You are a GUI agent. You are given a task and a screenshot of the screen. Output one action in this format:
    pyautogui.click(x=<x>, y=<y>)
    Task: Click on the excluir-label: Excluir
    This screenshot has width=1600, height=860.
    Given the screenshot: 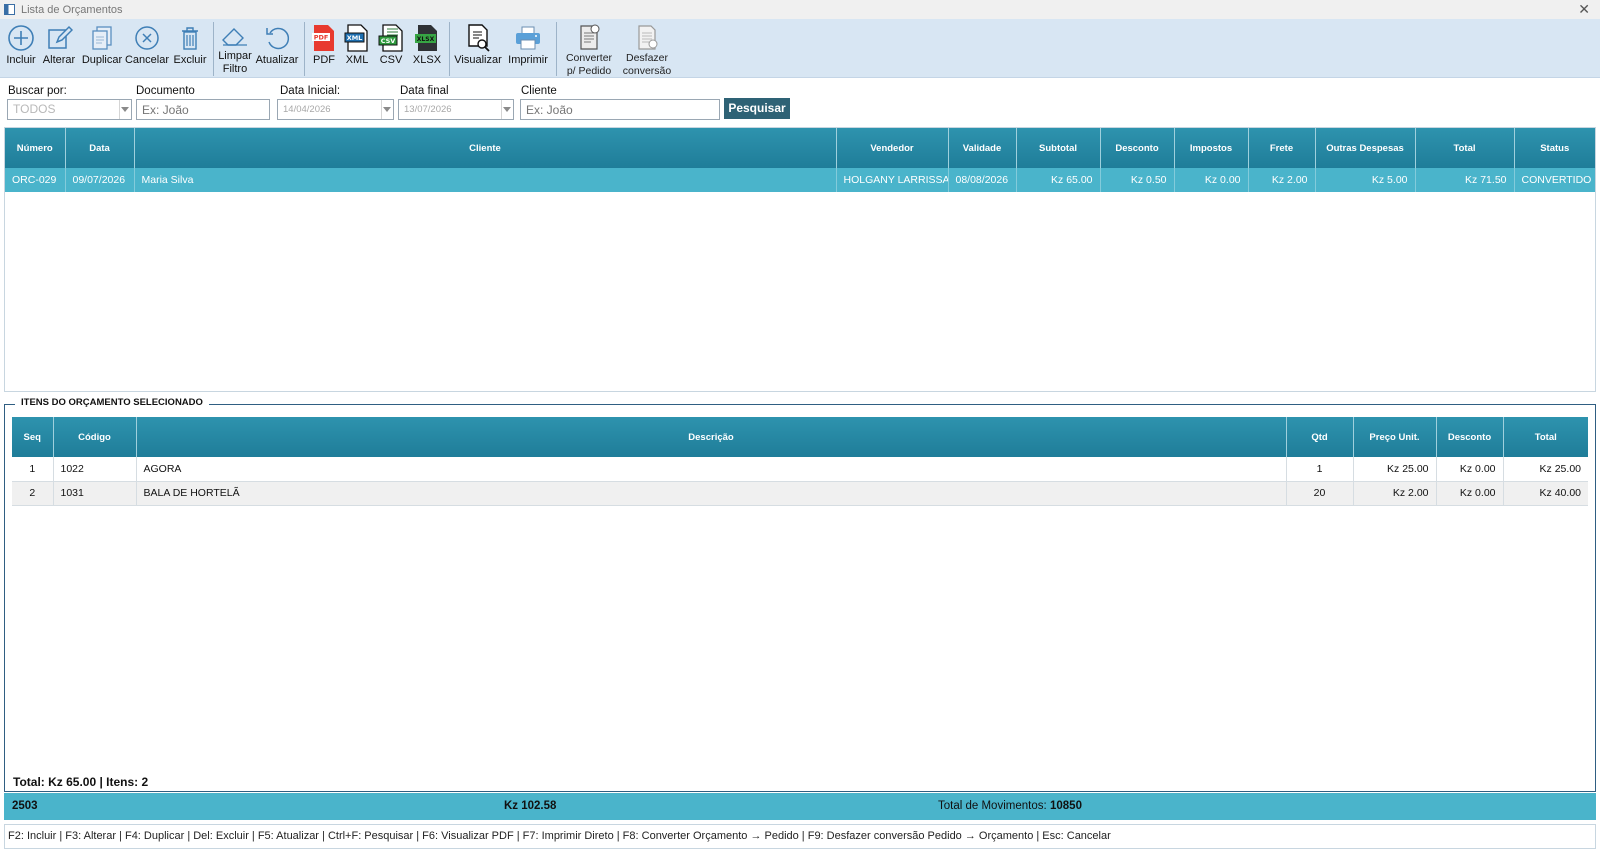 What is the action you would take?
    pyautogui.click(x=190, y=60)
    